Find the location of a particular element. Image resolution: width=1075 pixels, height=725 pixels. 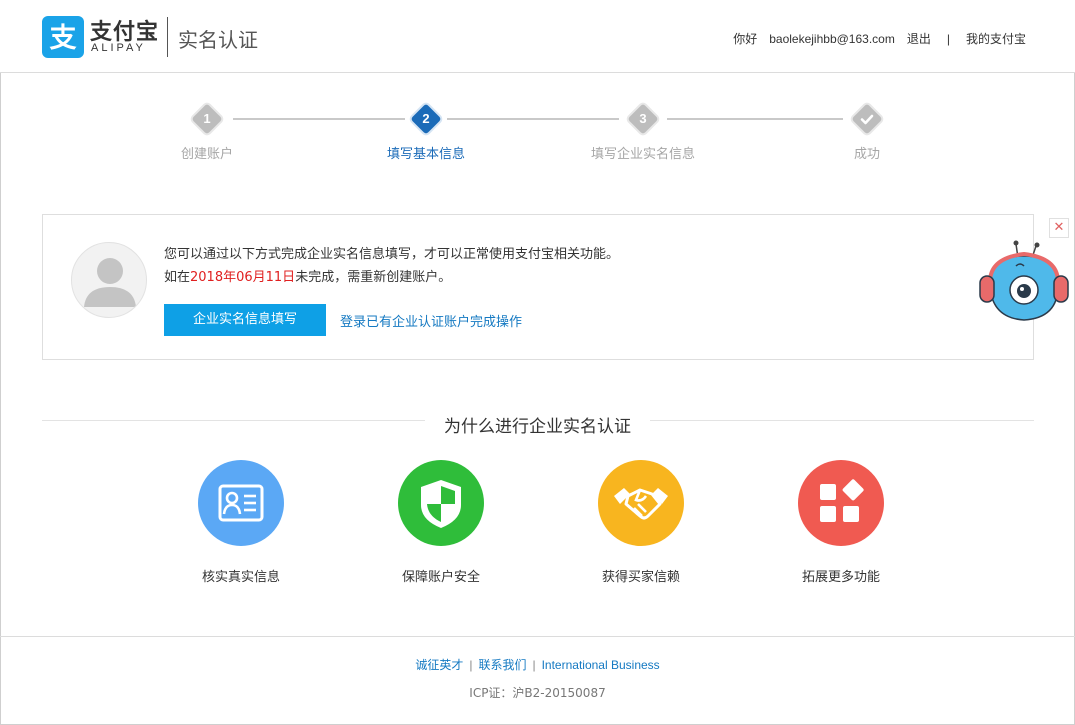

deadline-date: 2018年06月11日 is located at coordinates (243, 277).